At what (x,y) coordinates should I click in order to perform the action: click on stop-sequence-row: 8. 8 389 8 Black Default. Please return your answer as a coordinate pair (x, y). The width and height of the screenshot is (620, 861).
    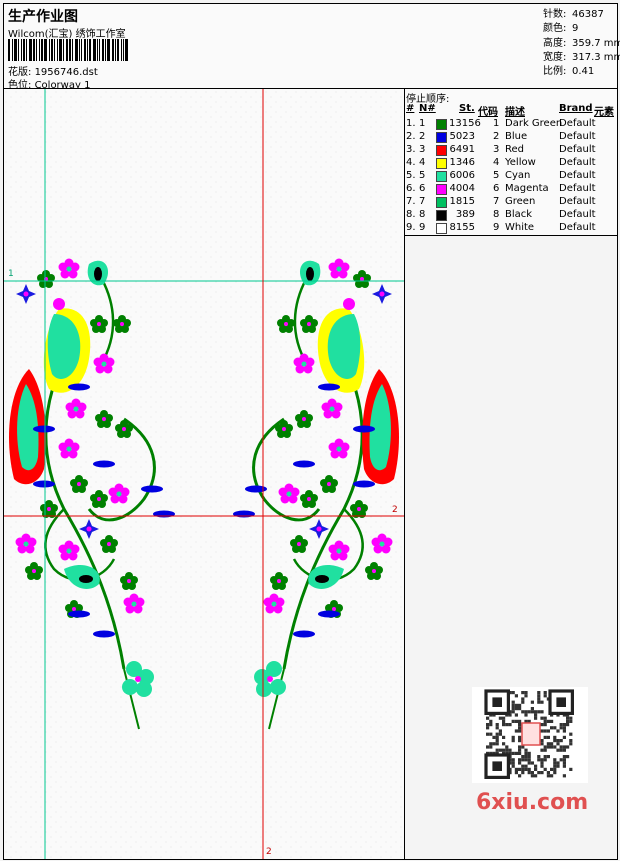
    Looking at the image, I should click on (511, 215).